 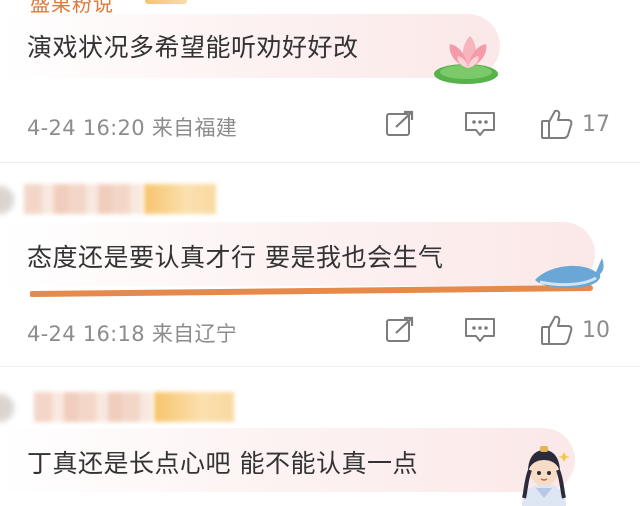 I want to click on like-button: 17, so click(x=575, y=124).